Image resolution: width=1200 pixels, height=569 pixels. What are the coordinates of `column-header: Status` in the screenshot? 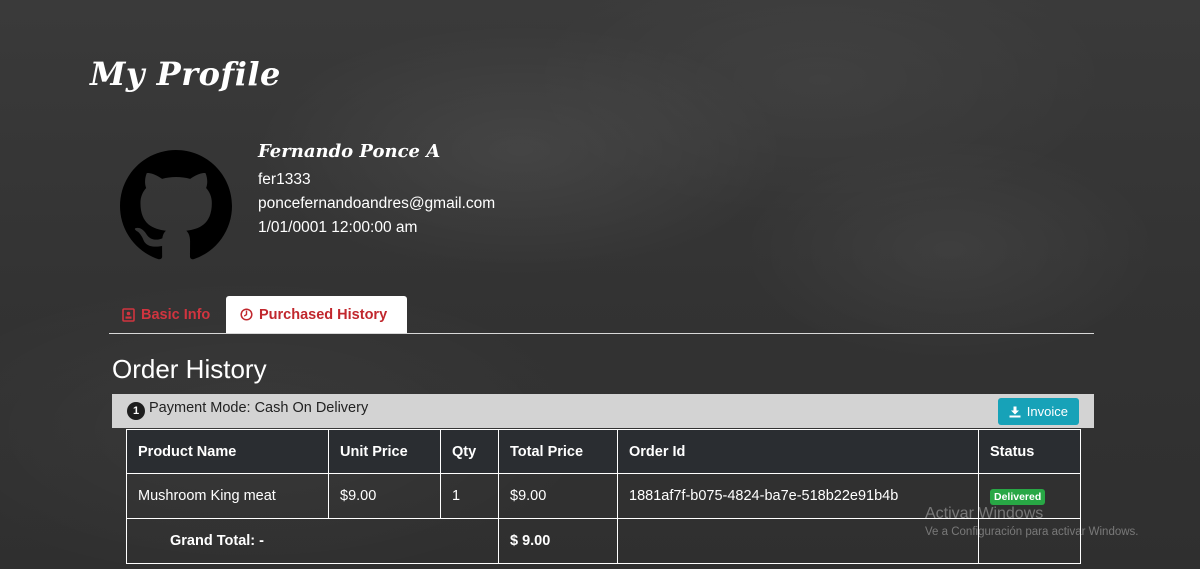 It's located at (1029, 451).